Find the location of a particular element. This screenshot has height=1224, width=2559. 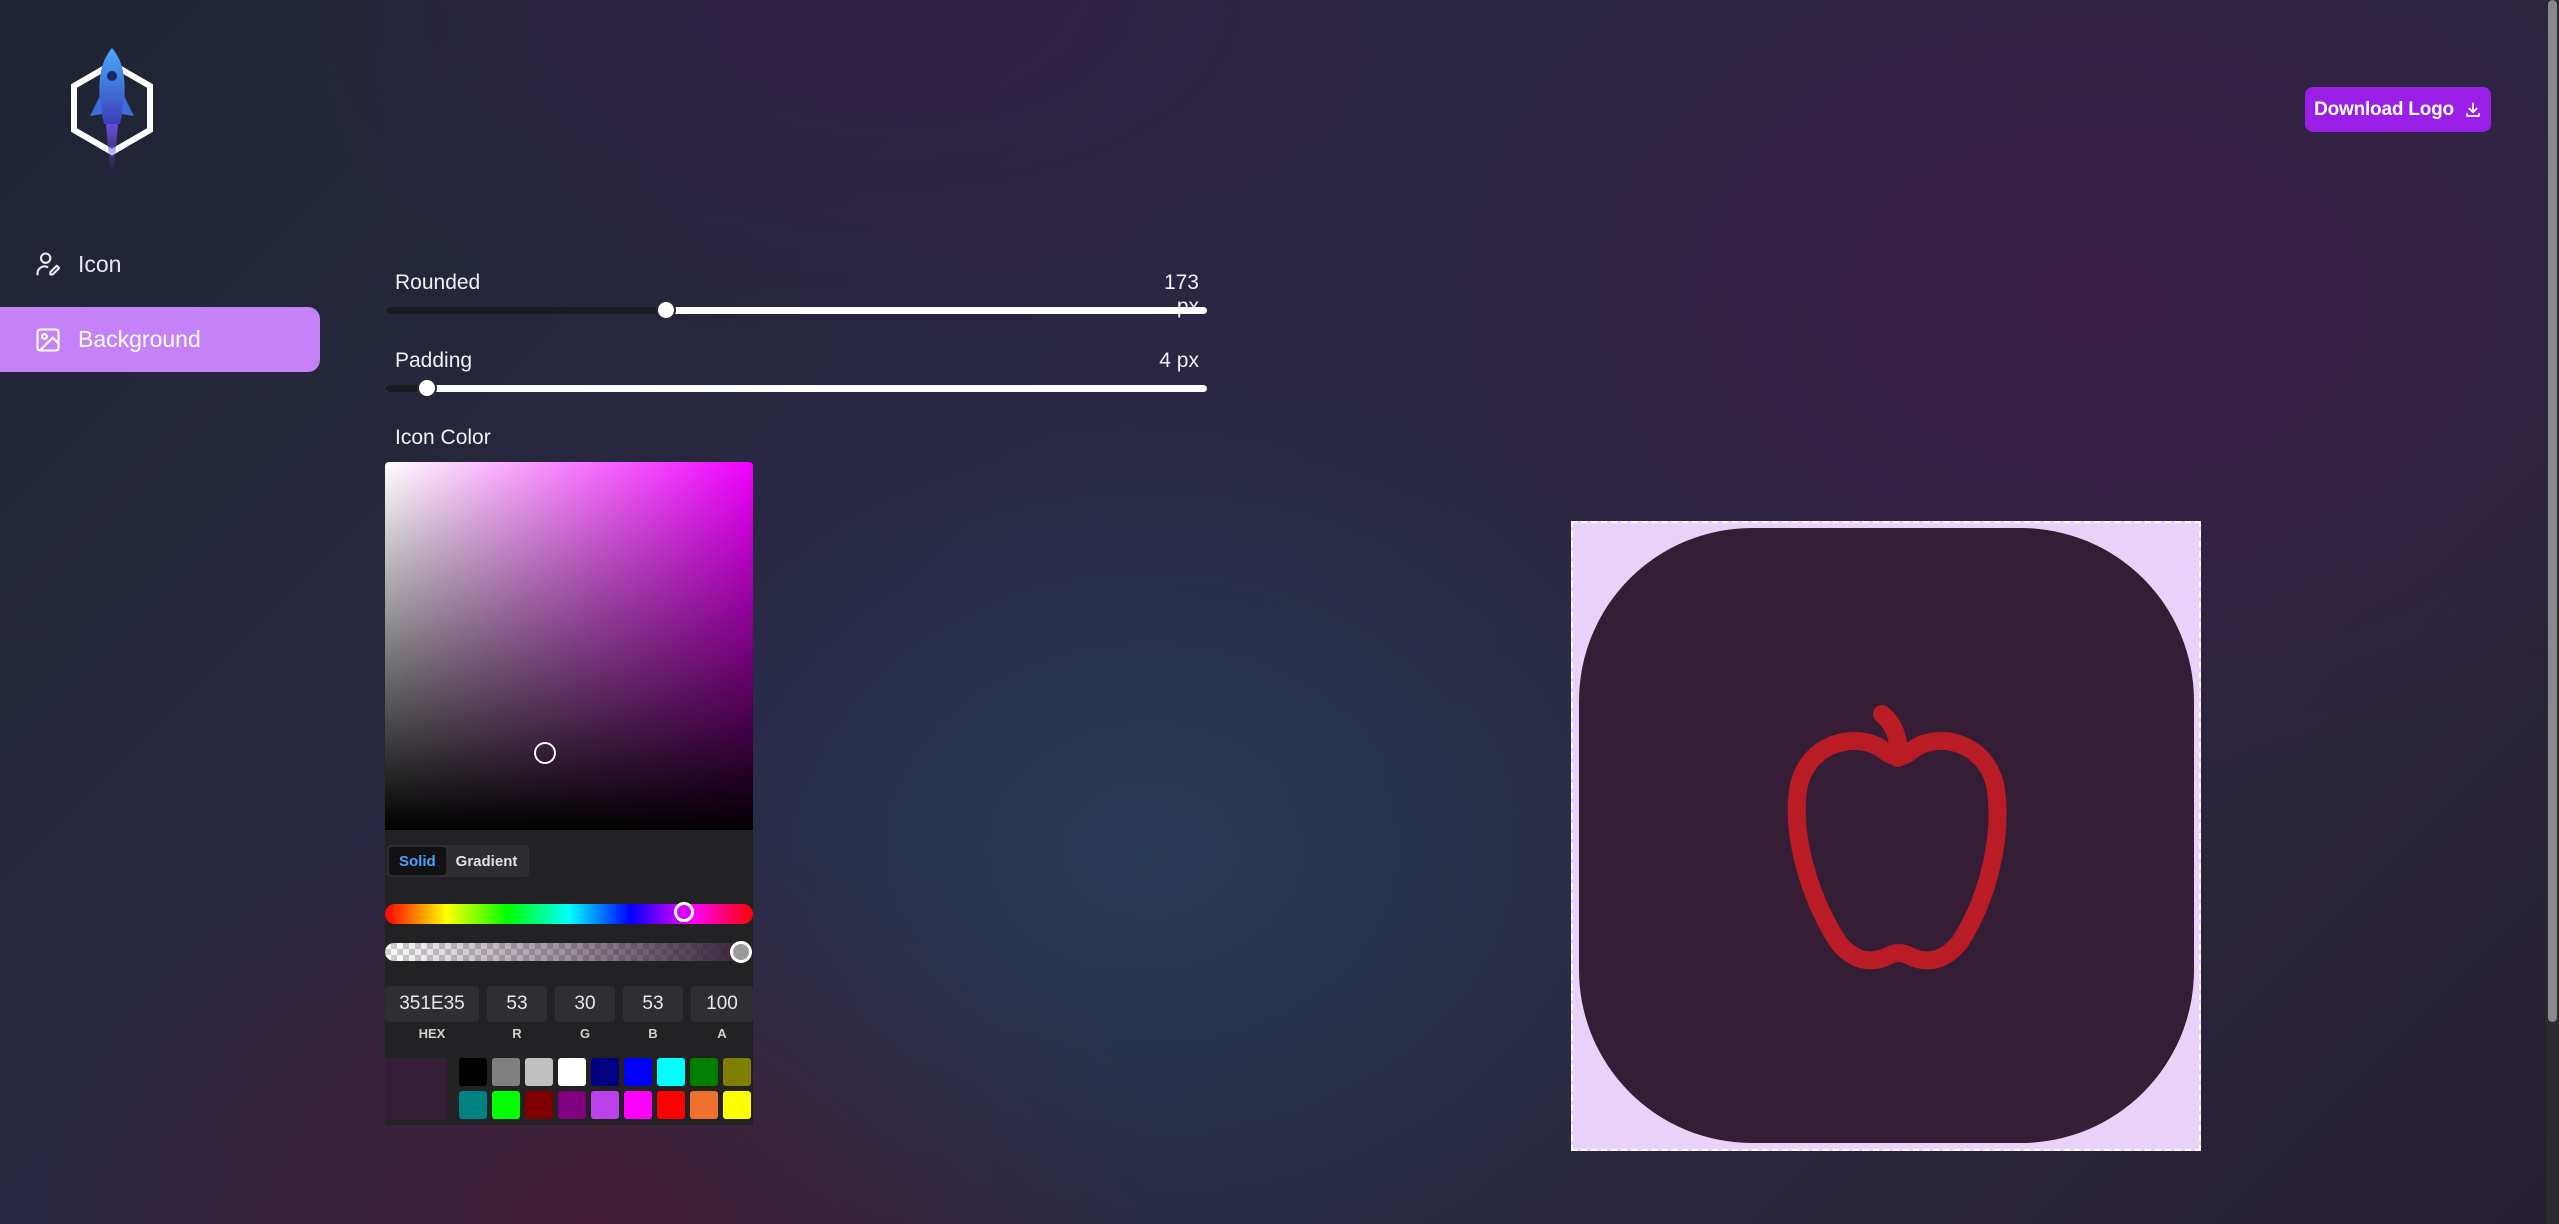

solid-mode-button: Solid is located at coordinates (417, 861).